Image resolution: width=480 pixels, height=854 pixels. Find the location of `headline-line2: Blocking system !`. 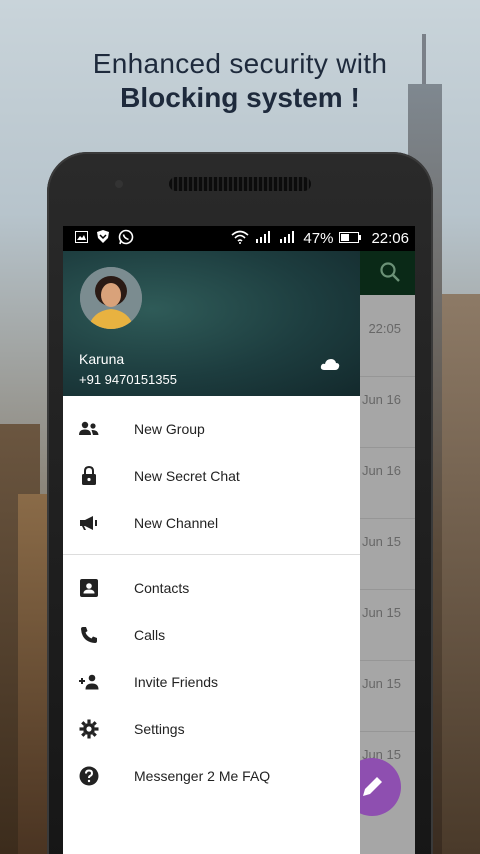

headline-line2: Blocking system ! is located at coordinates (240, 97).